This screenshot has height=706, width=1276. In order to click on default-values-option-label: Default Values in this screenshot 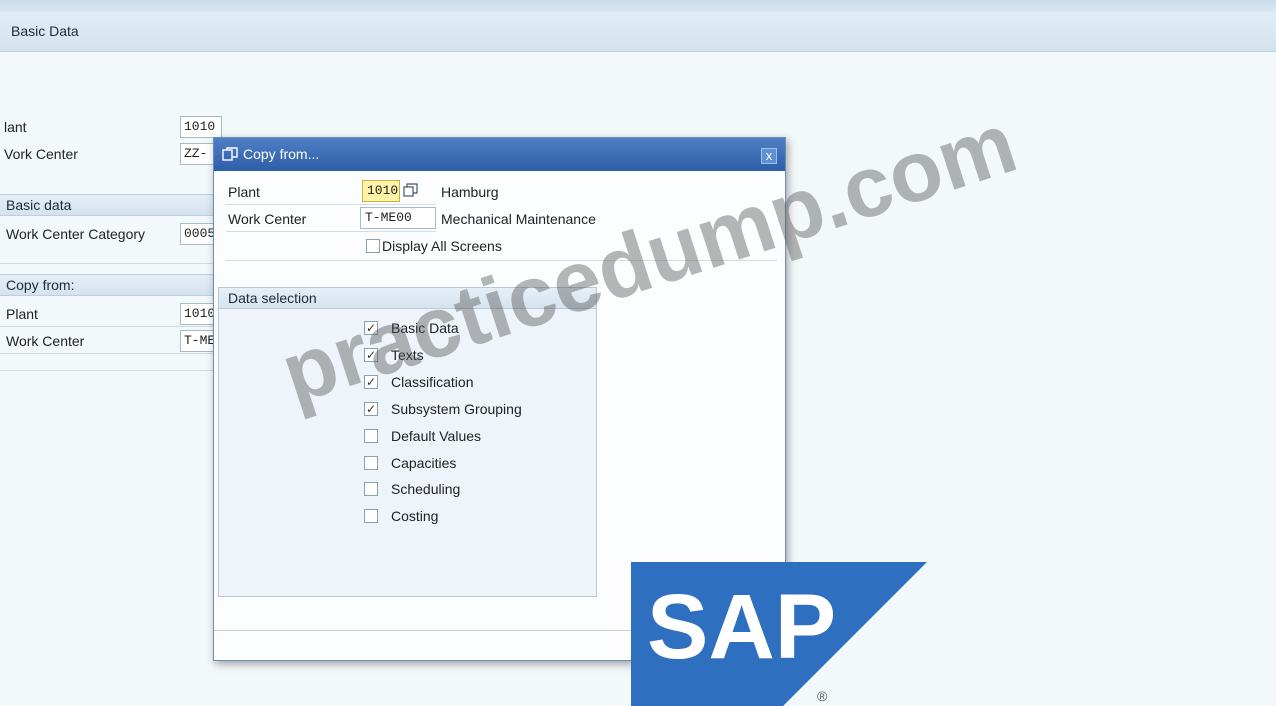, I will do `click(436, 436)`.